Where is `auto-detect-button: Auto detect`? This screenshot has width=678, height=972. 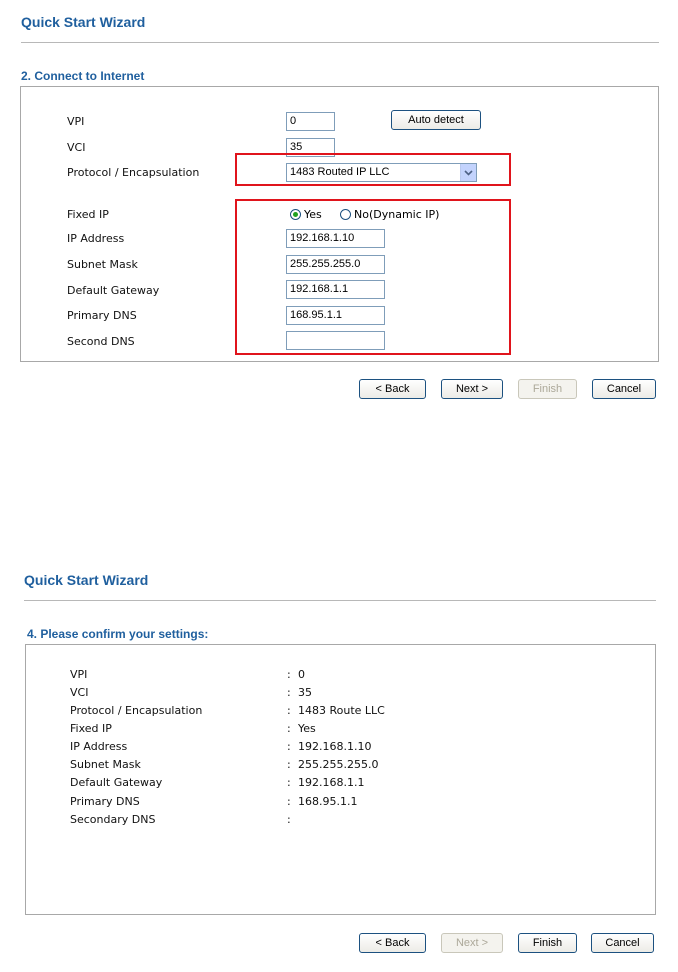 auto-detect-button: Auto detect is located at coordinates (436, 120).